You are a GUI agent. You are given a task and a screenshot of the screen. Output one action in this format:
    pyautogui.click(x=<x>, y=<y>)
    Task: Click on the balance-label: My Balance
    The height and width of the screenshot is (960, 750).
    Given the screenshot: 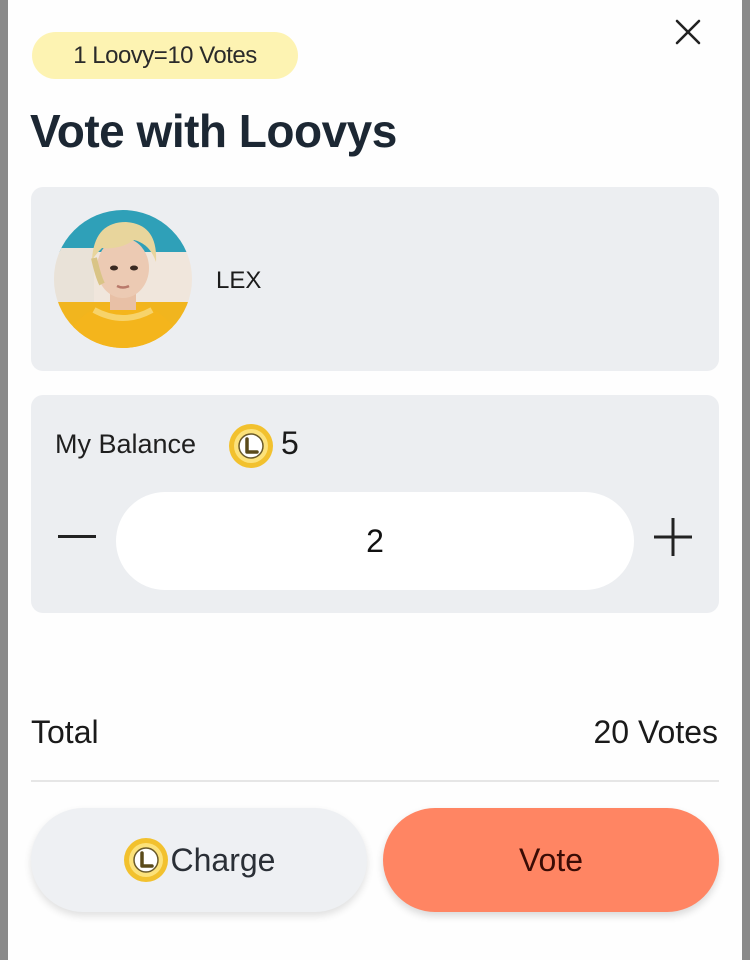 What is the action you would take?
    pyautogui.click(x=126, y=444)
    